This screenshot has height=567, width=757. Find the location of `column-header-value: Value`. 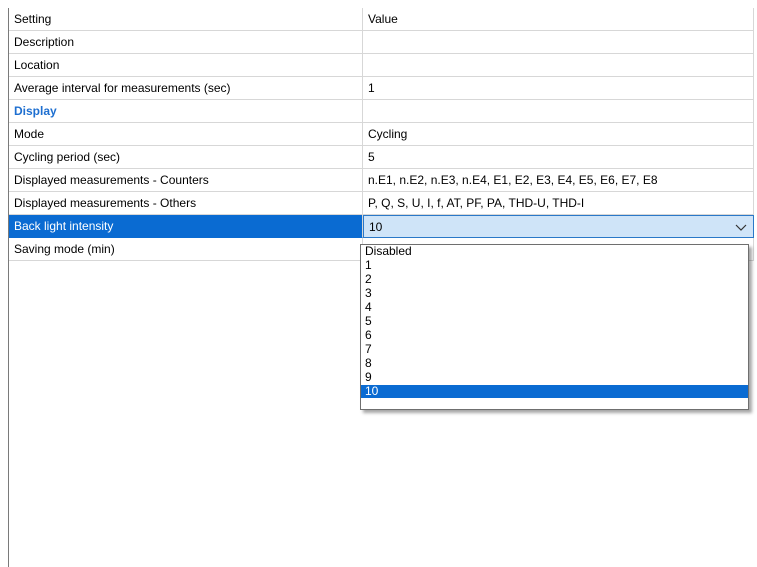

column-header-value: Value is located at coordinates (558, 19).